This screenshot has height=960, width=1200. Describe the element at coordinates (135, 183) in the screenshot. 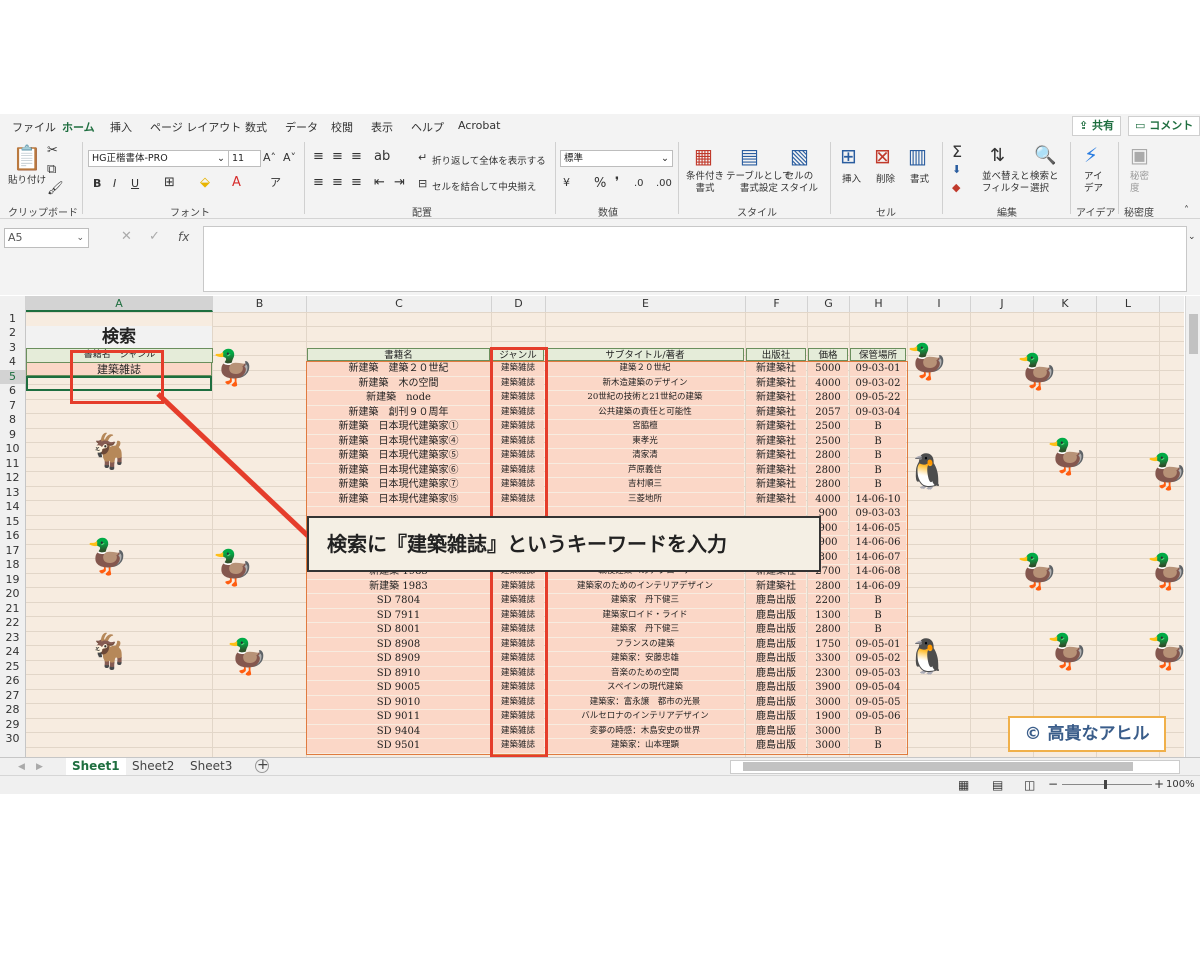

I see `underline-button: U` at that location.